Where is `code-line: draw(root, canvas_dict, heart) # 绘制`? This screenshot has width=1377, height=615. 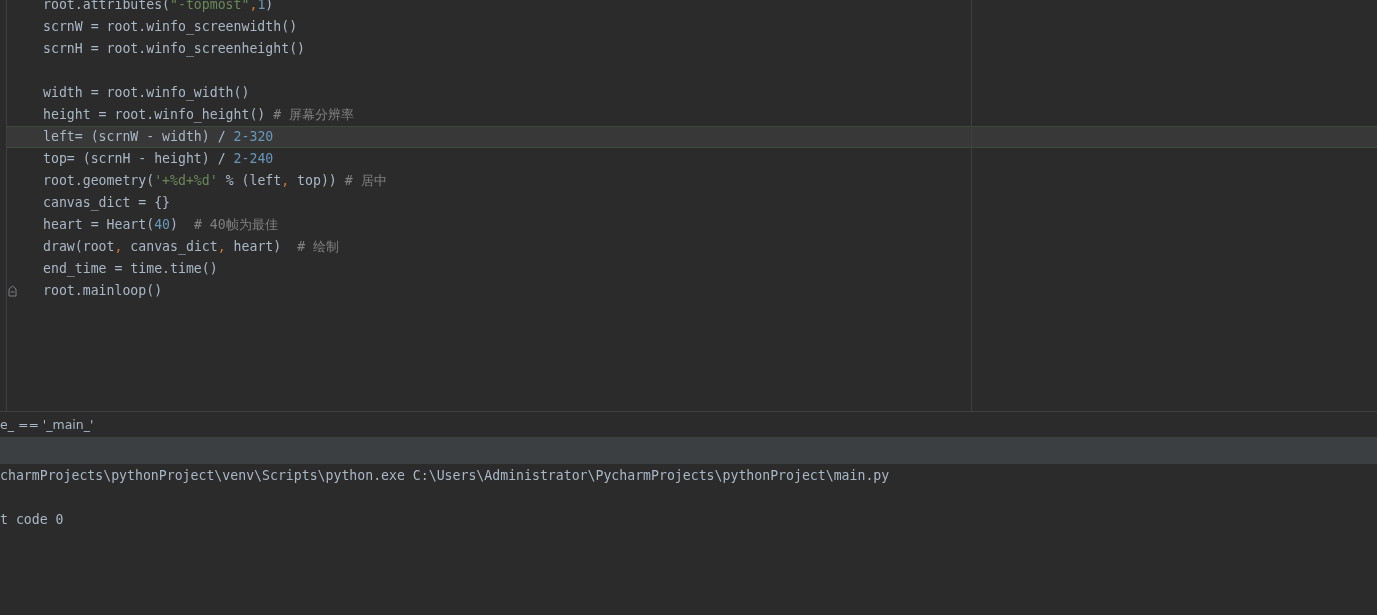
code-line: draw(root, canvas_dict, heart) # 绘制 is located at coordinates (191, 246).